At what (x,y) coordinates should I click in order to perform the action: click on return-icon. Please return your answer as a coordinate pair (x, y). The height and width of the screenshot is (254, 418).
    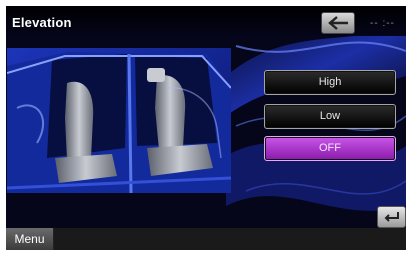
    Looking at the image, I should click on (391, 217).